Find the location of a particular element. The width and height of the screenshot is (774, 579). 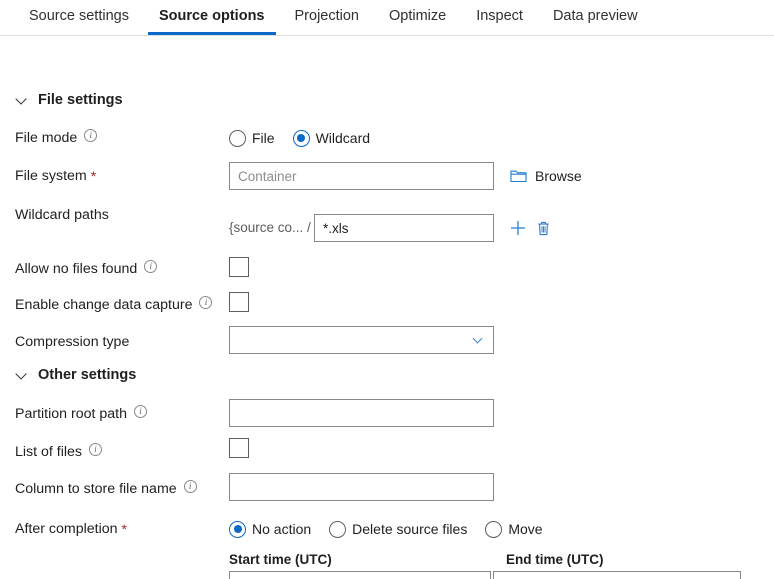

radio-label-file: File is located at coordinates (263, 138).